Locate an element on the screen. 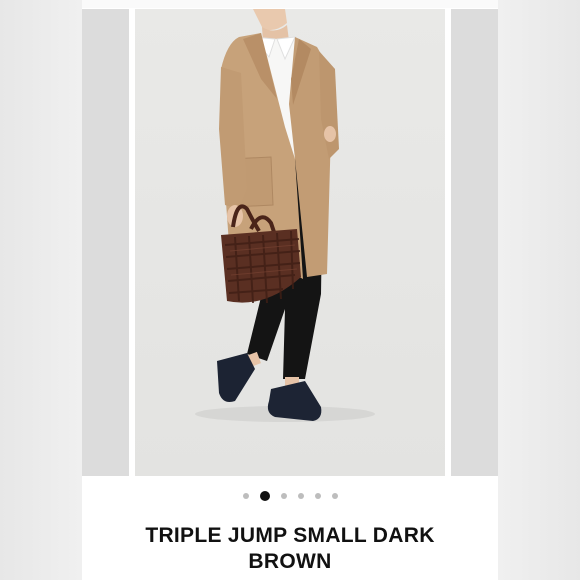 Image resolution: width=580 pixels, height=580 pixels. carousel-pagination is located at coordinates (290, 496).